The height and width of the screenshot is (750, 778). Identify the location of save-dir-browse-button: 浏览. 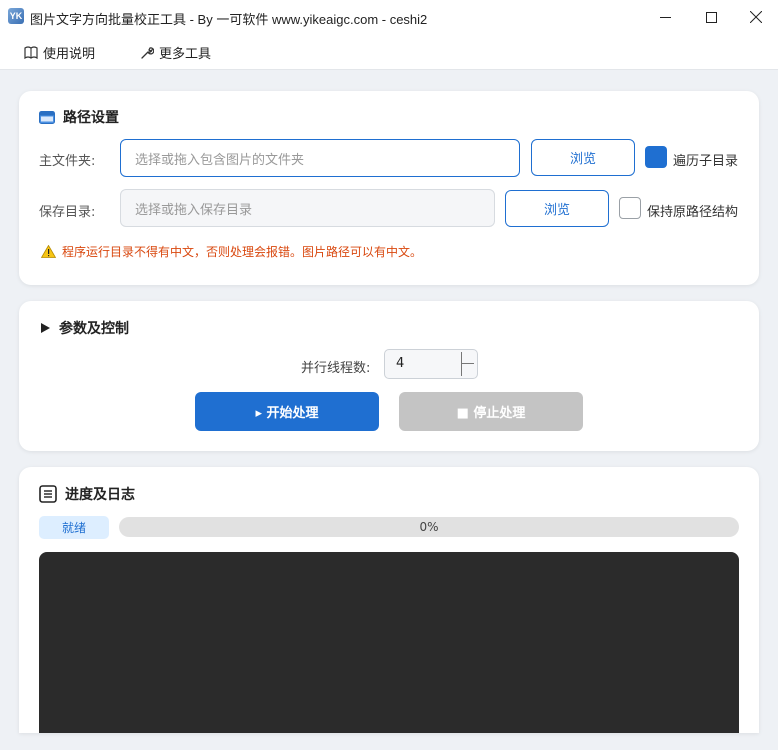
(557, 208).